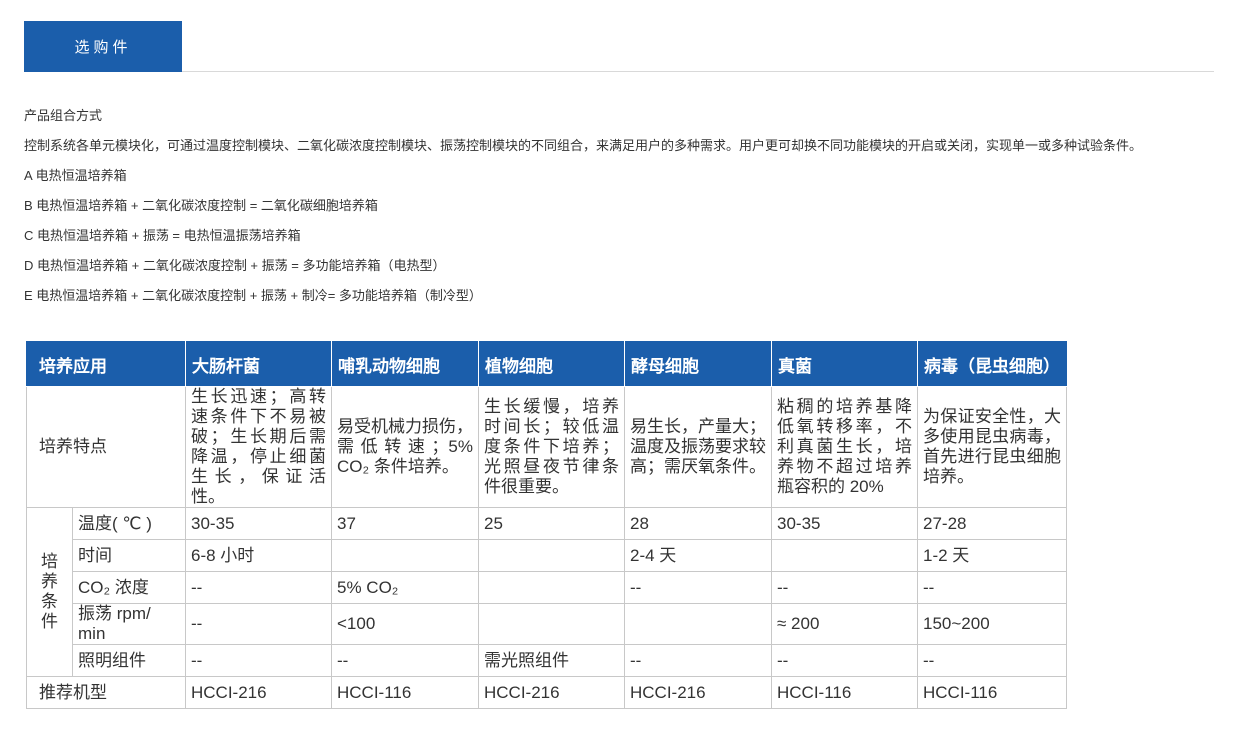 This screenshot has width=1242, height=737. What do you see at coordinates (75, 175) in the screenshot?
I see `combo-item: A 电热恒温培养箱` at bounding box center [75, 175].